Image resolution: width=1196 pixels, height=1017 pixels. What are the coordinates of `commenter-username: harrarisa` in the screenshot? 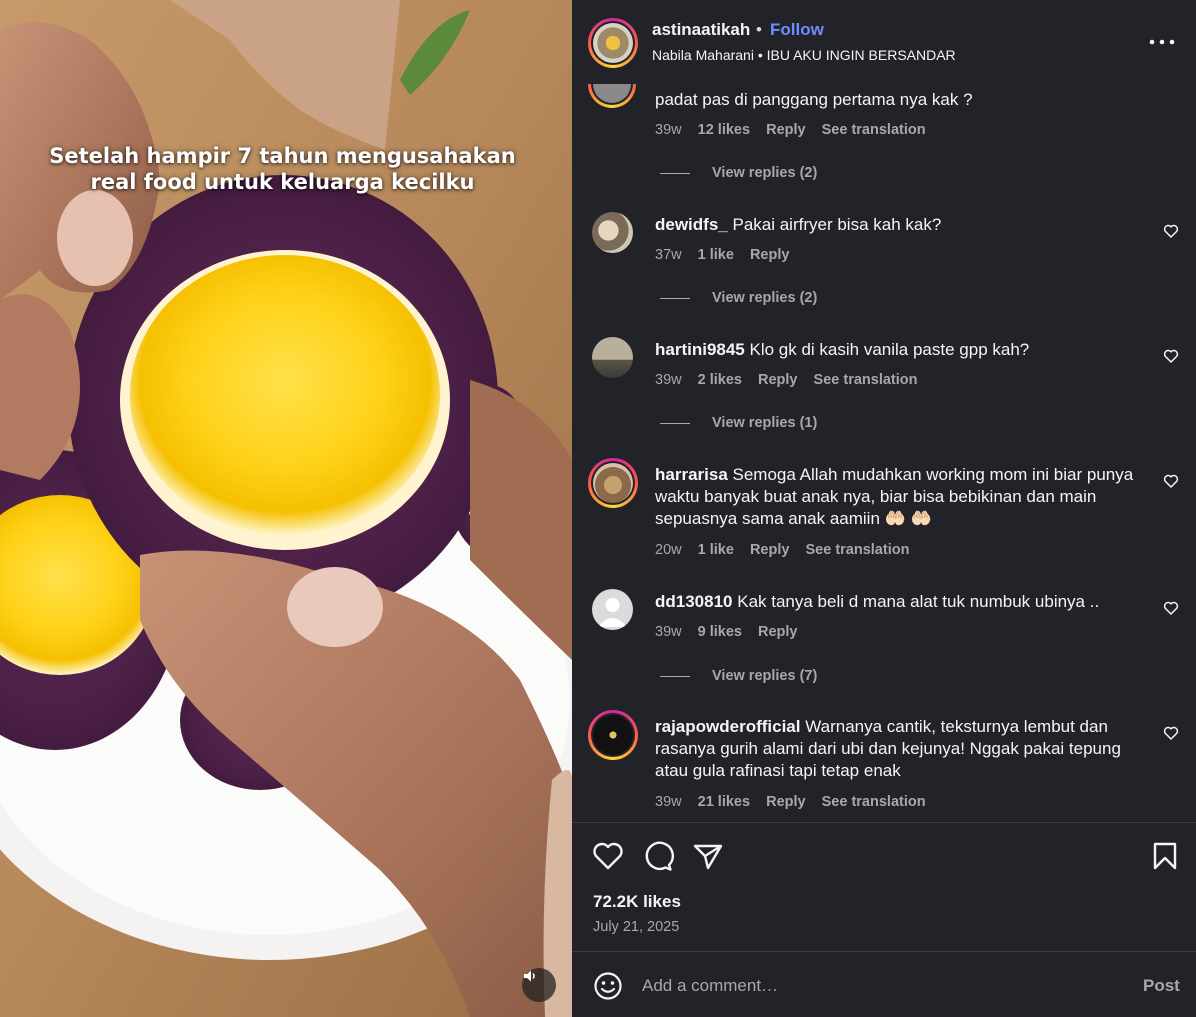 It's located at (691, 474).